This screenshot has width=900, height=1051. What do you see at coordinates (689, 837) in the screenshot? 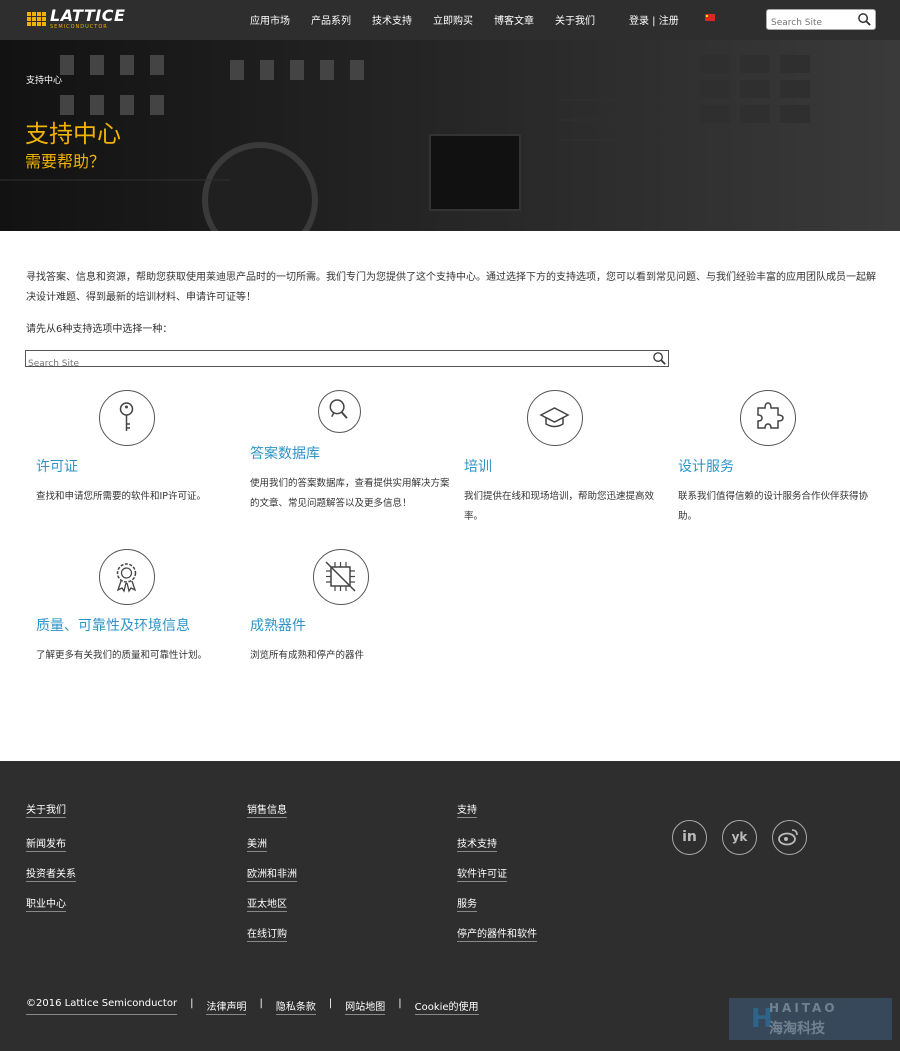
I see `linkedin-icon: in` at bounding box center [689, 837].